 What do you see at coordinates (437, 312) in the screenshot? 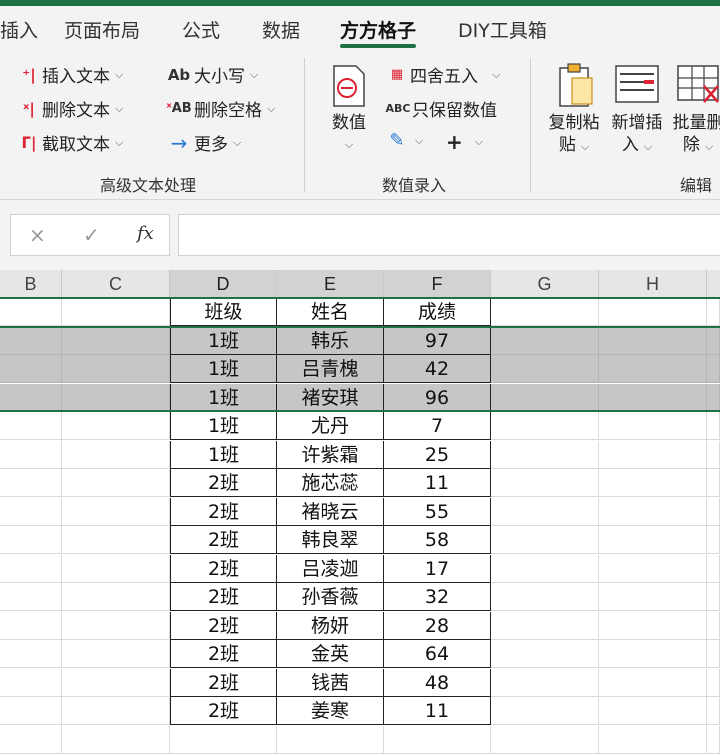
I see `cell-f: 成绩` at bounding box center [437, 312].